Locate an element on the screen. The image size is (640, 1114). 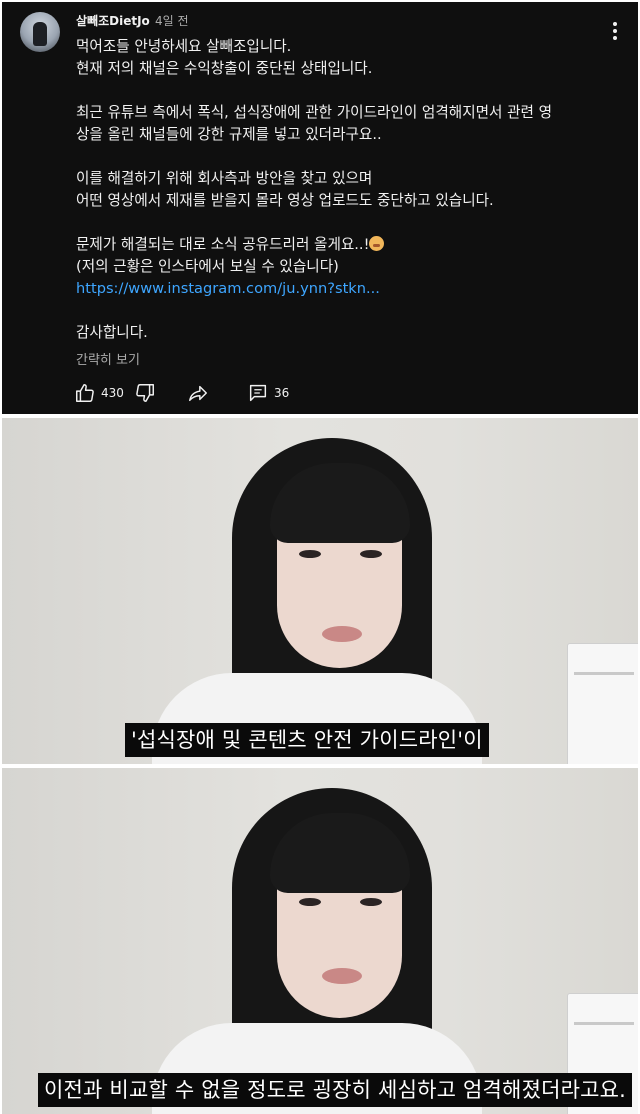
channel-avatar is located at coordinates (40, 32).